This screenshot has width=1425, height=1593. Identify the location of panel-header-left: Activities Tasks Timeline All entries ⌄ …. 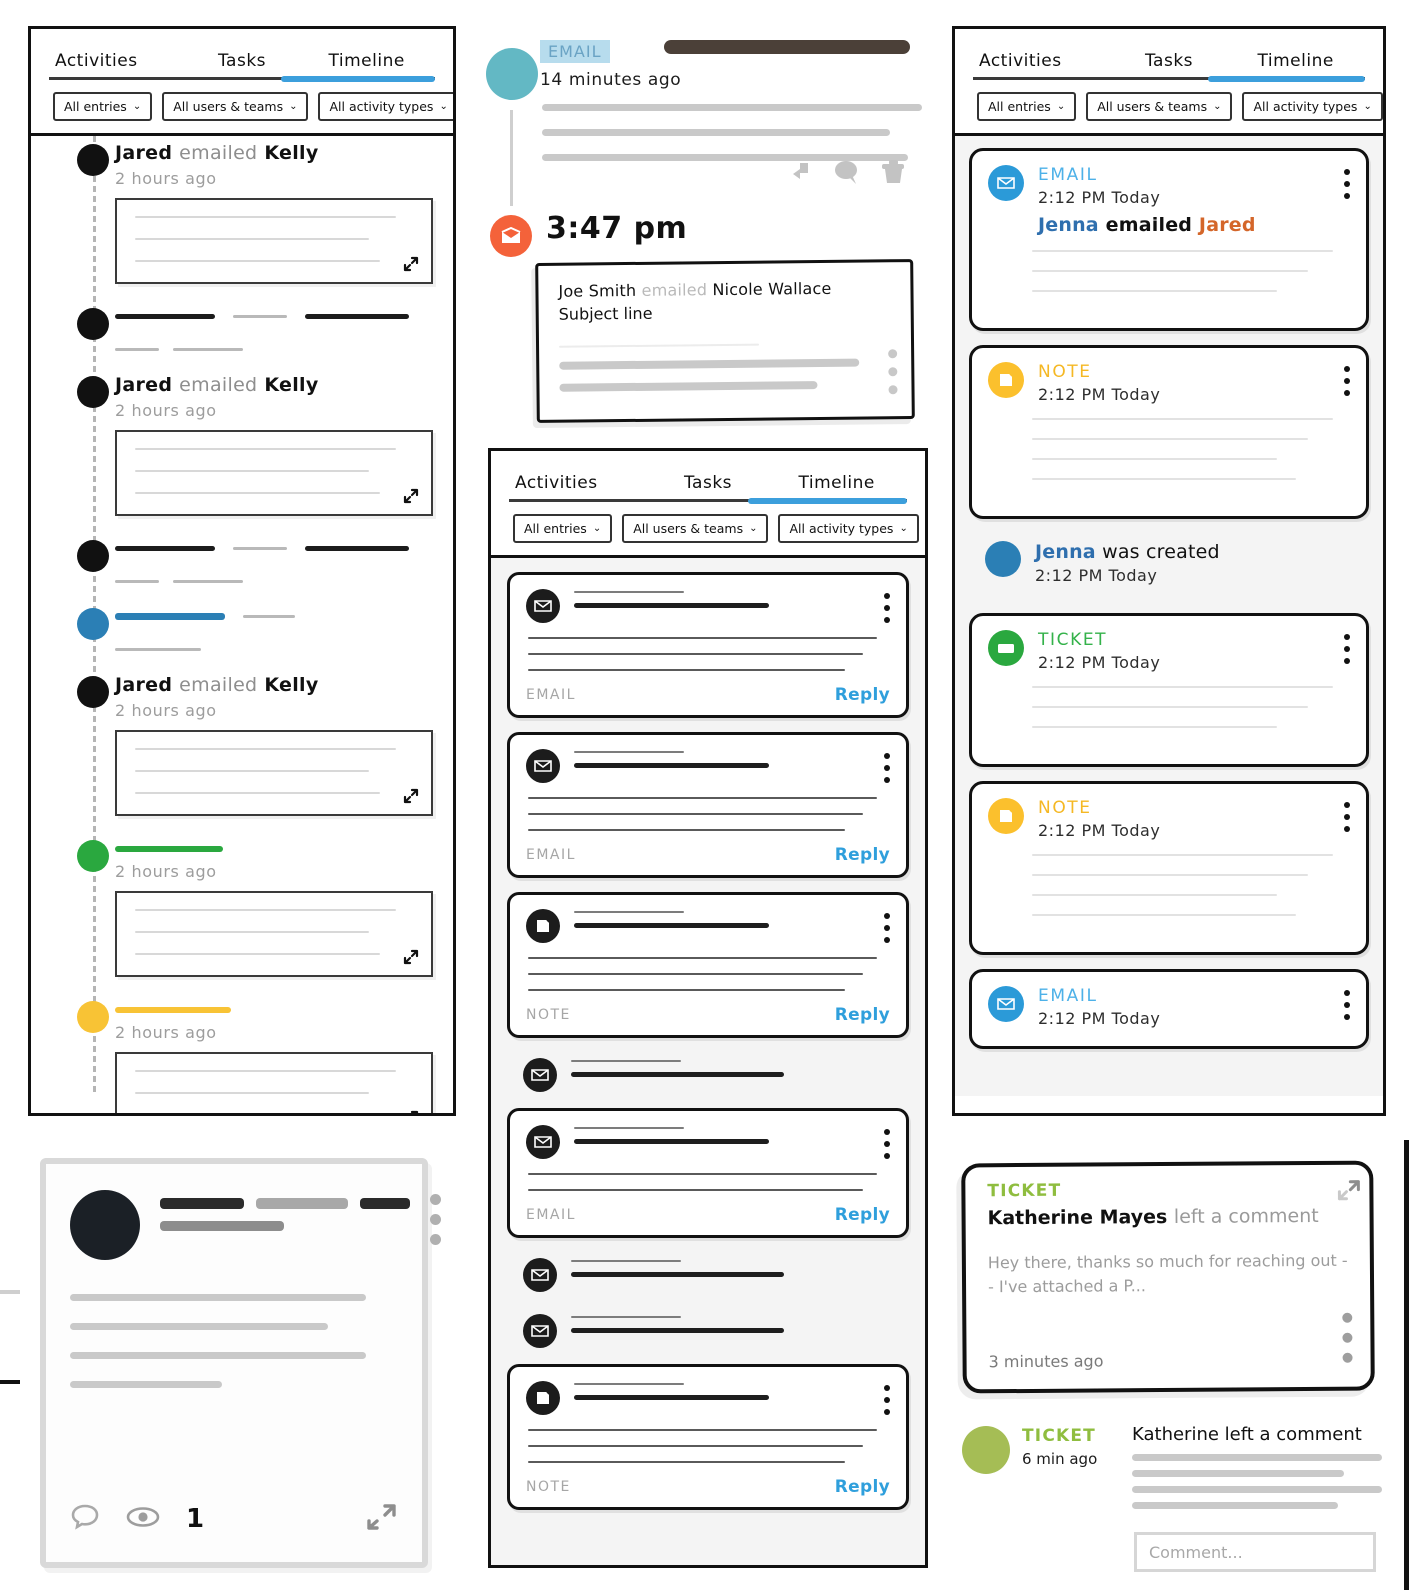
(242, 81).